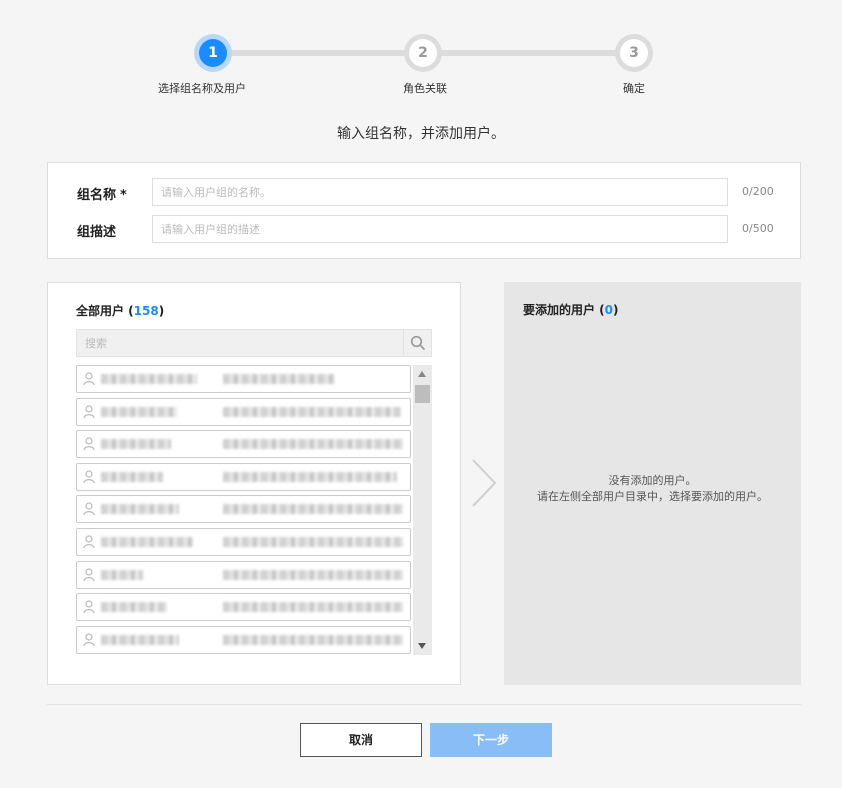 This screenshot has height=788, width=842. I want to click on group-desc-counter: 0/500, so click(758, 228).